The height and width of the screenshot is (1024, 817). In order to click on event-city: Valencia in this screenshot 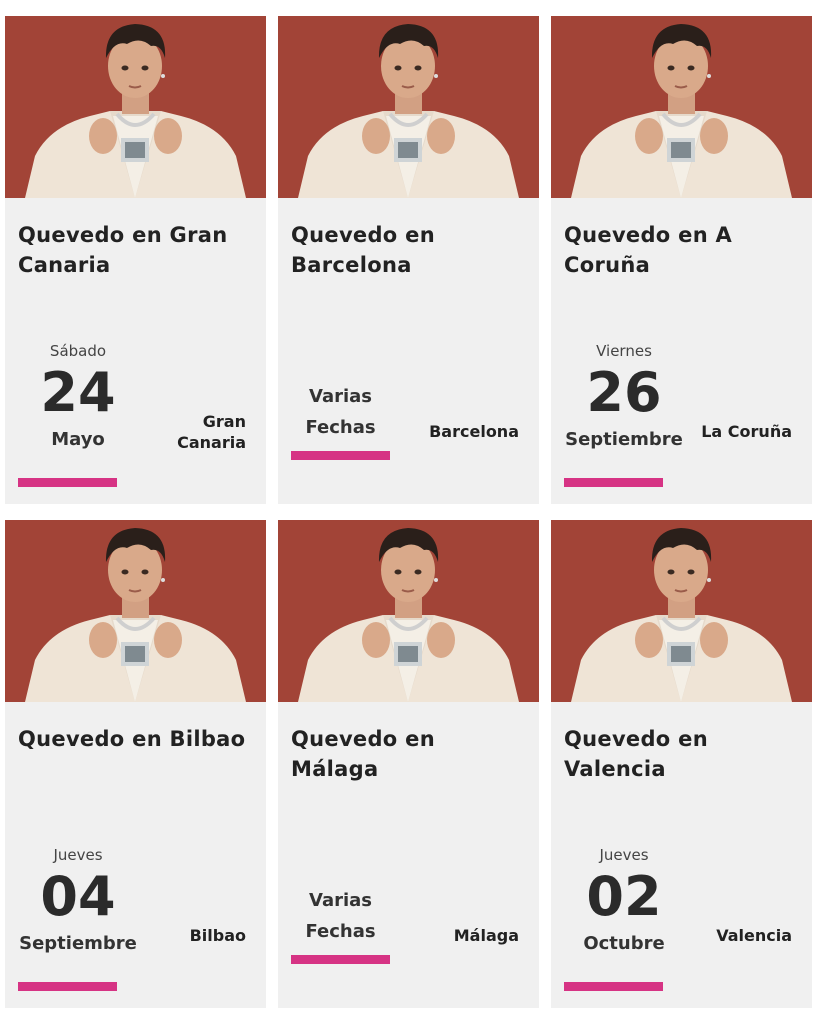, I will do `click(754, 935)`.